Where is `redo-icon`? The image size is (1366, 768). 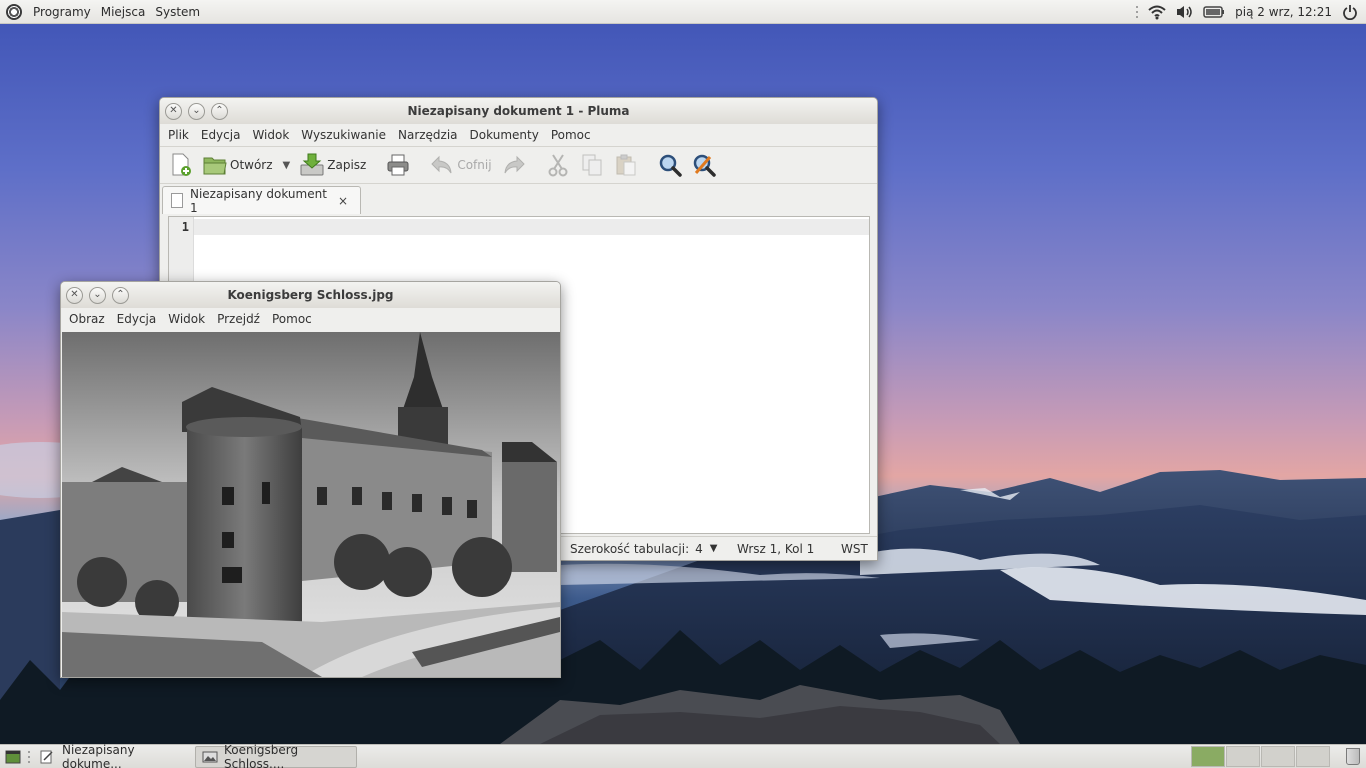
redo-icon is located at coordinates (514, 165).